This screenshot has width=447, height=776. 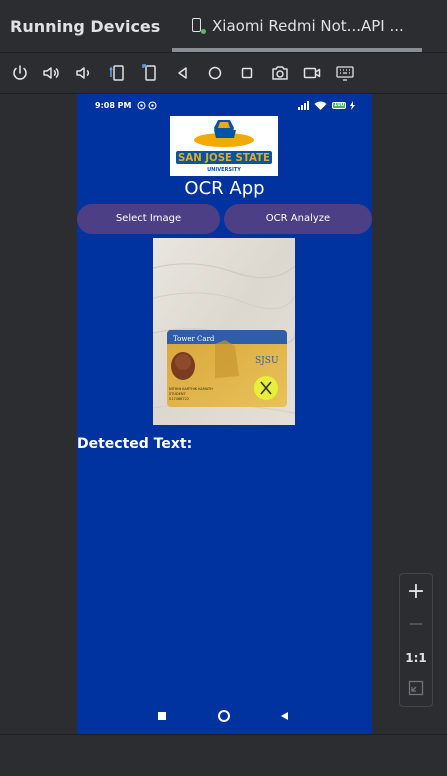 I want to click on zoom-in-button: +, so click(x=416, y=592).